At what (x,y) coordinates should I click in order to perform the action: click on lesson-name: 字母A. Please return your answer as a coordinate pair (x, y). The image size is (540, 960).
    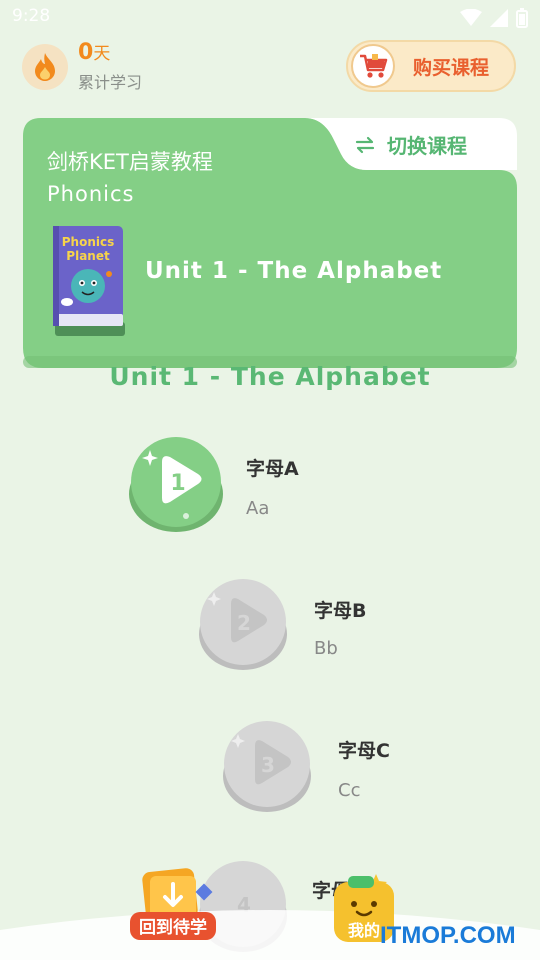
    Looking at the image, I should click on (272, 469).